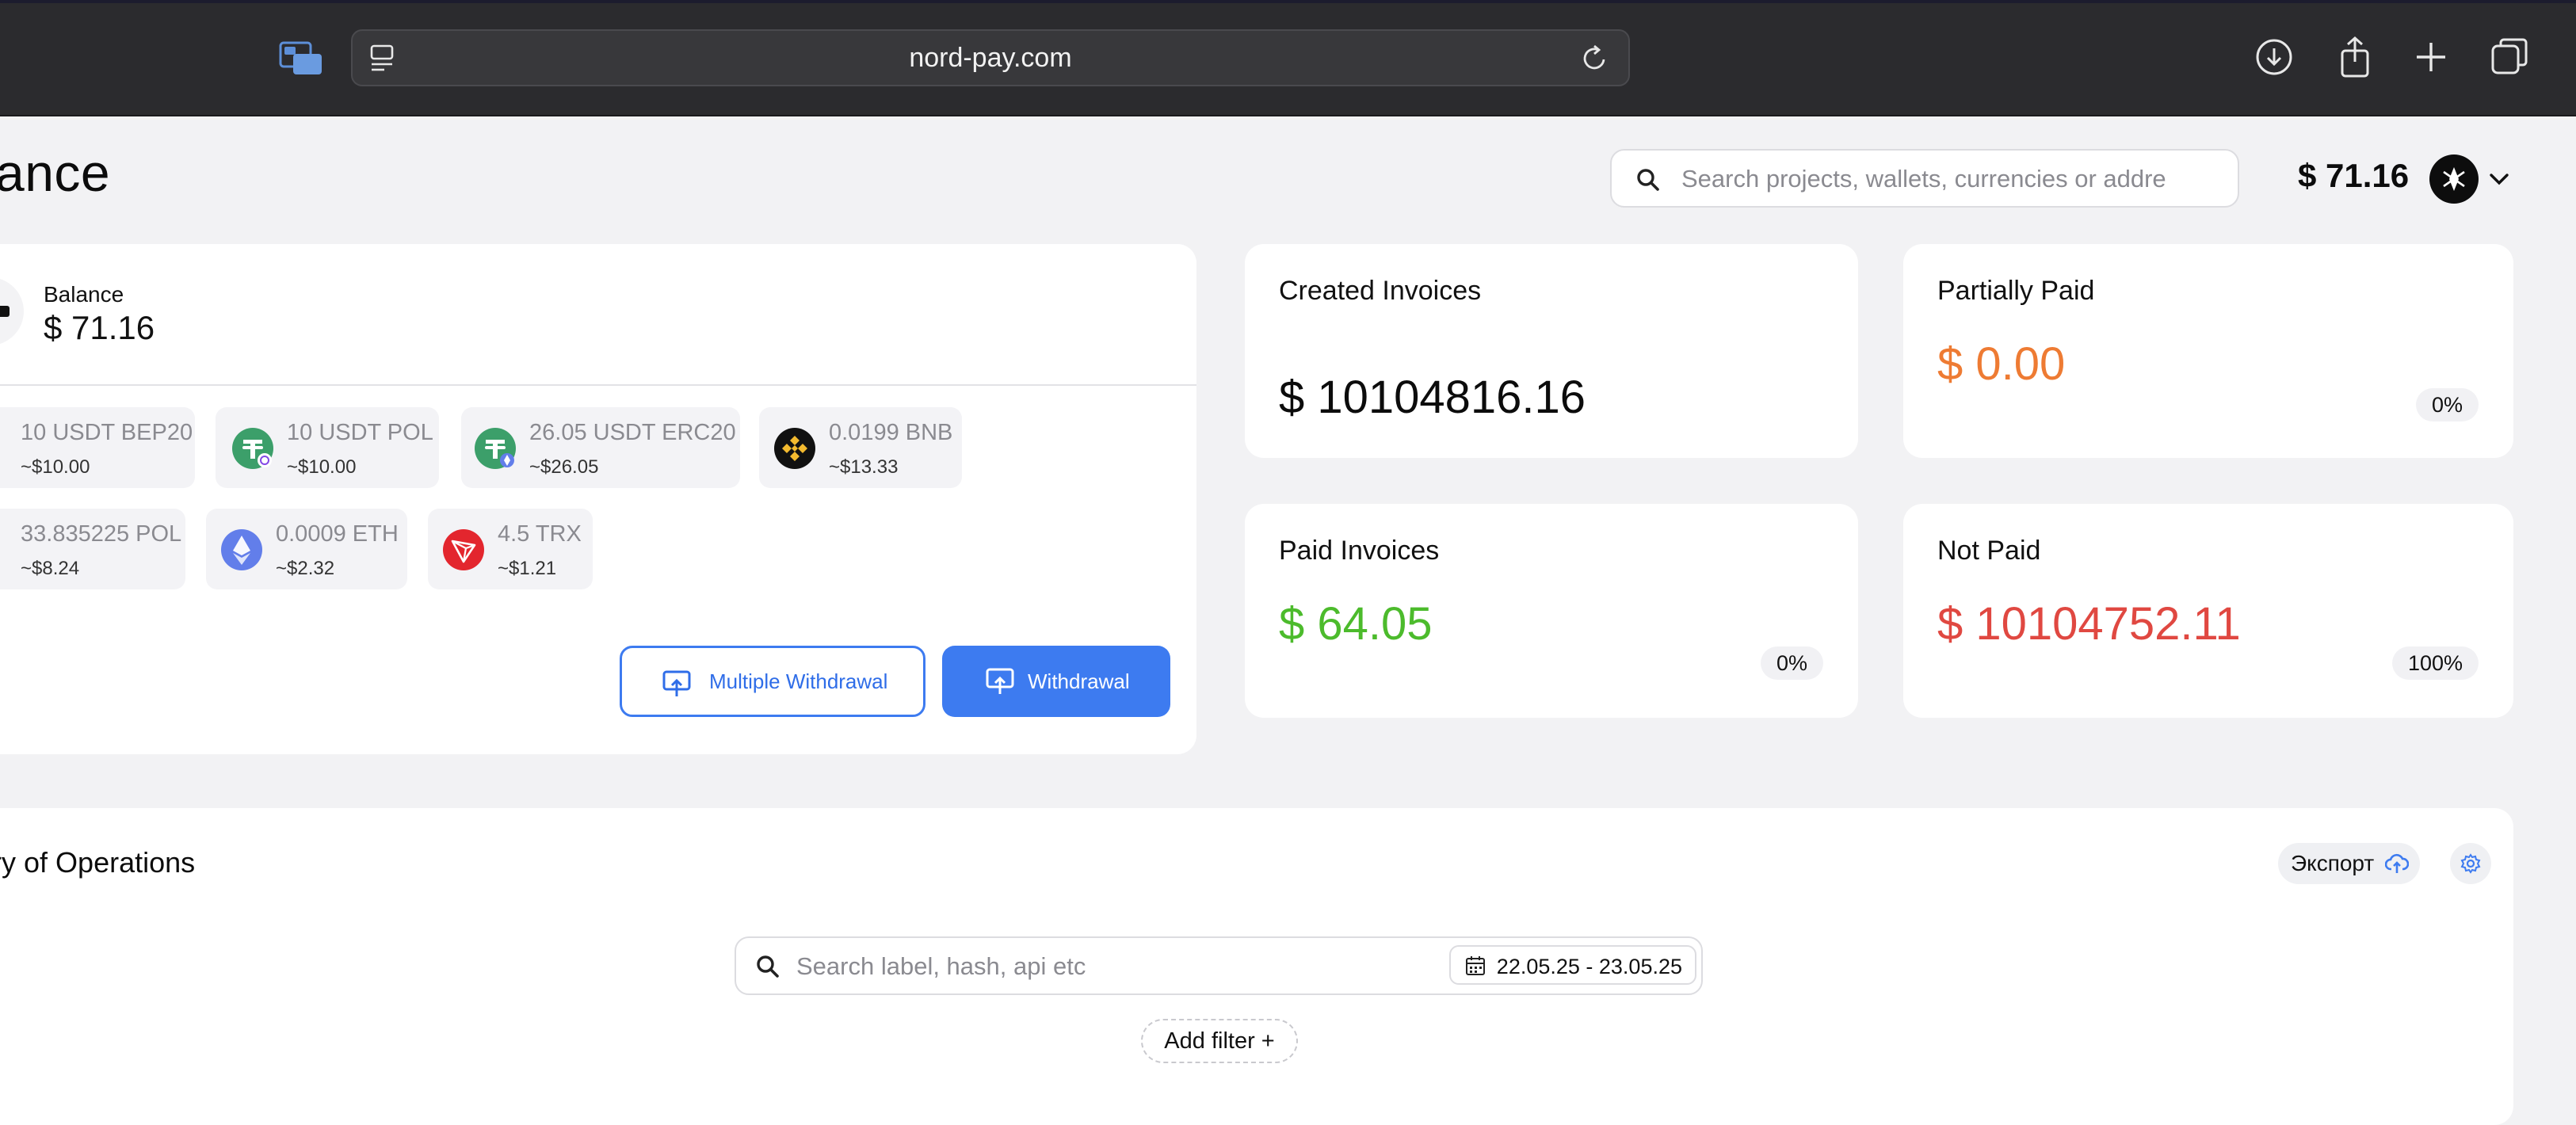 This screenshot has width=2576, height=1125. Describe the element at coordinates (327, 447) in the screenshot. I see `coin-item-usdt-pol: 10 USDT POL ~$10.00` at that location.